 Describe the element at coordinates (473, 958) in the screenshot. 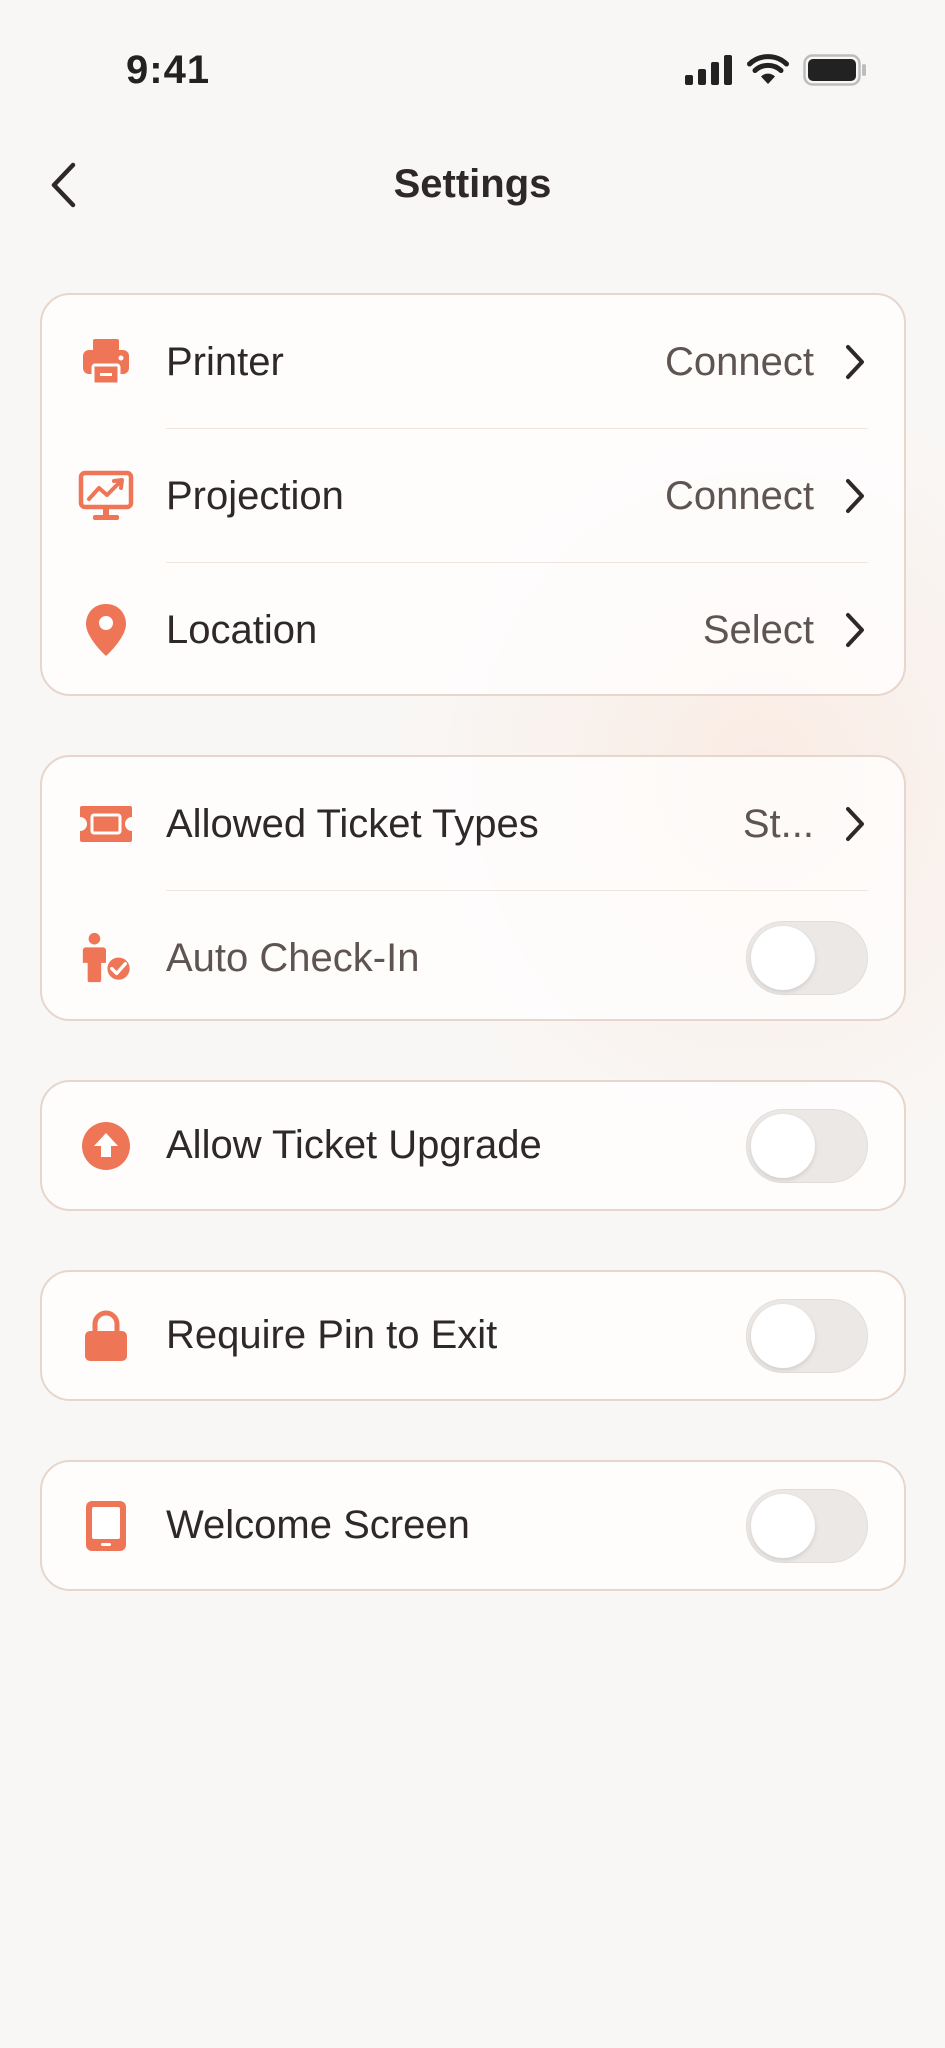

I see `auto-check-in-row: Auto Check-In` at that location.